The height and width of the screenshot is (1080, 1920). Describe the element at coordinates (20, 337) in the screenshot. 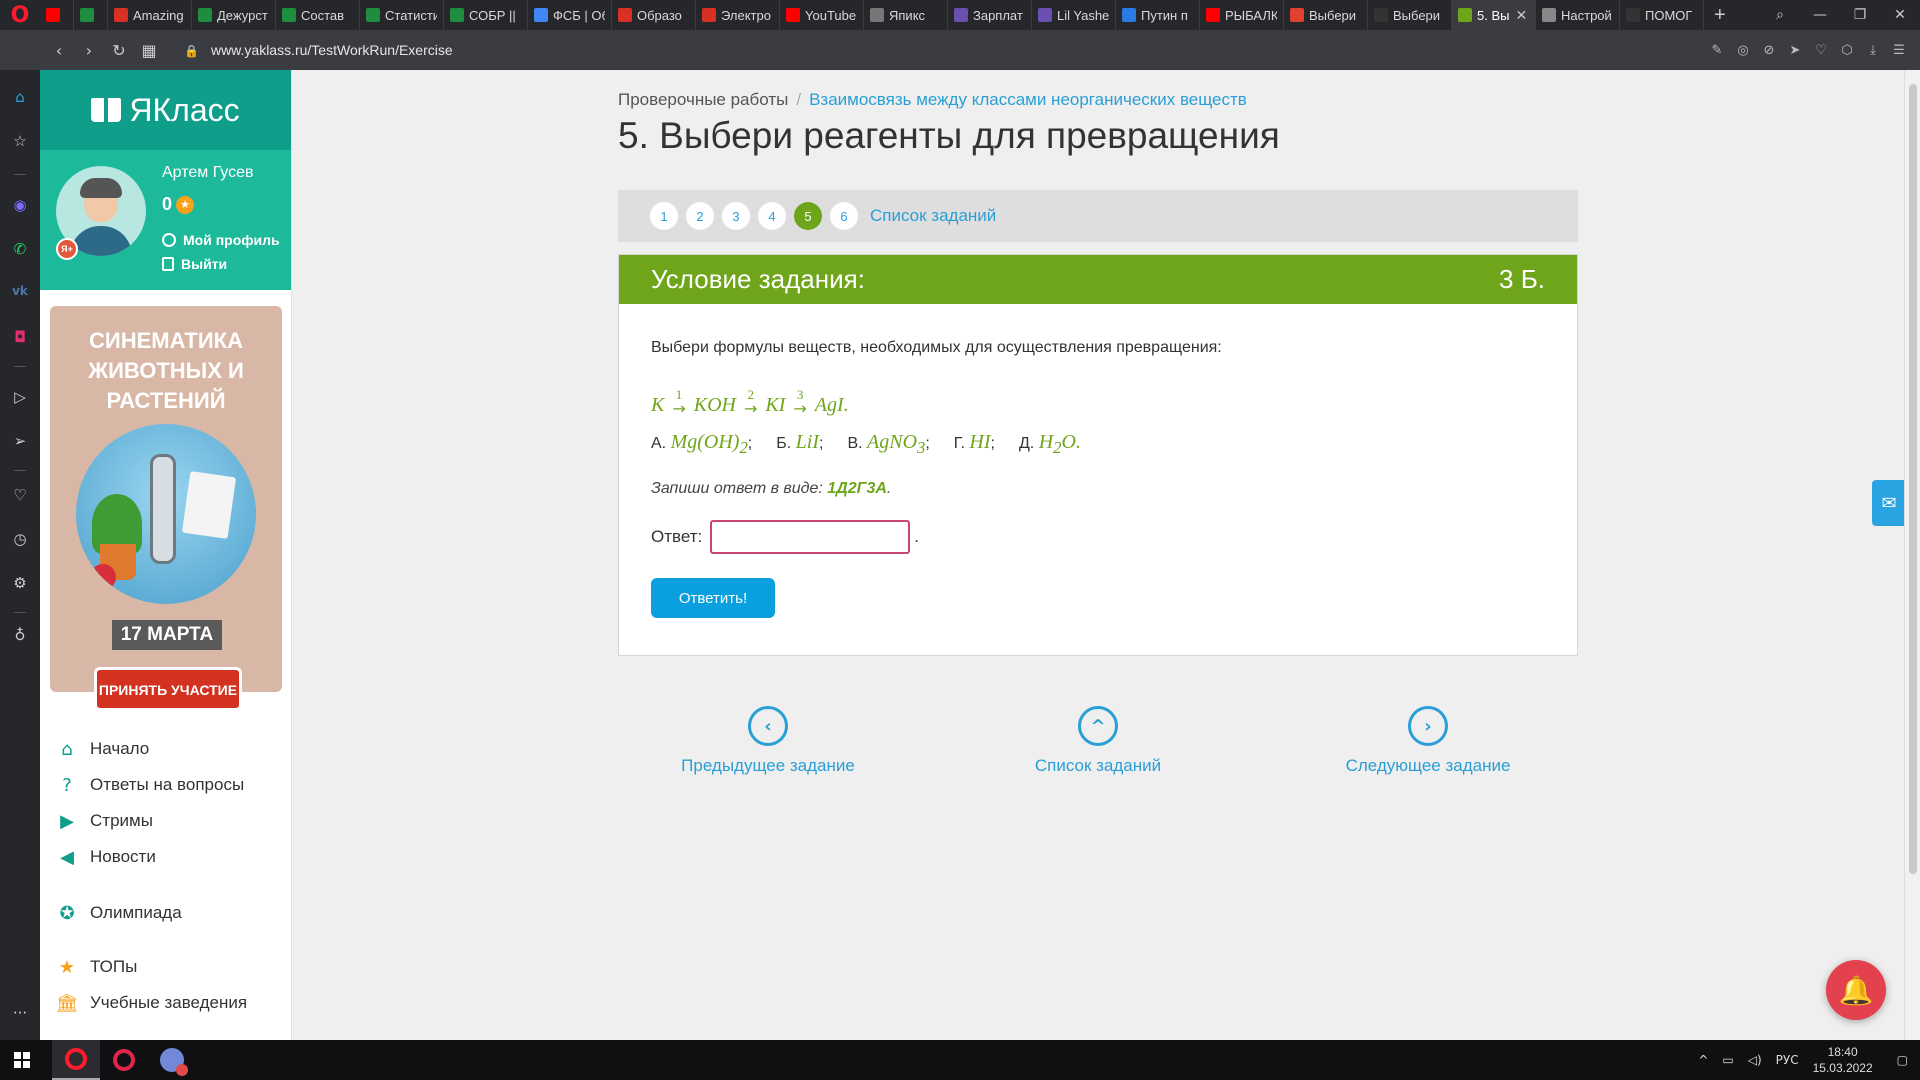

I see `instagram-icon: ◘` at that location.